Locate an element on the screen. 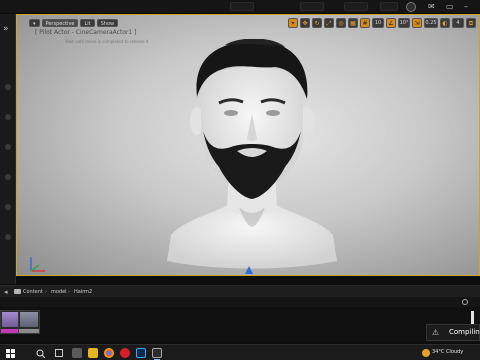 The width and height of the screenshot is (480, 360). unreal-logo-icon is located at coordinates (411, 7).